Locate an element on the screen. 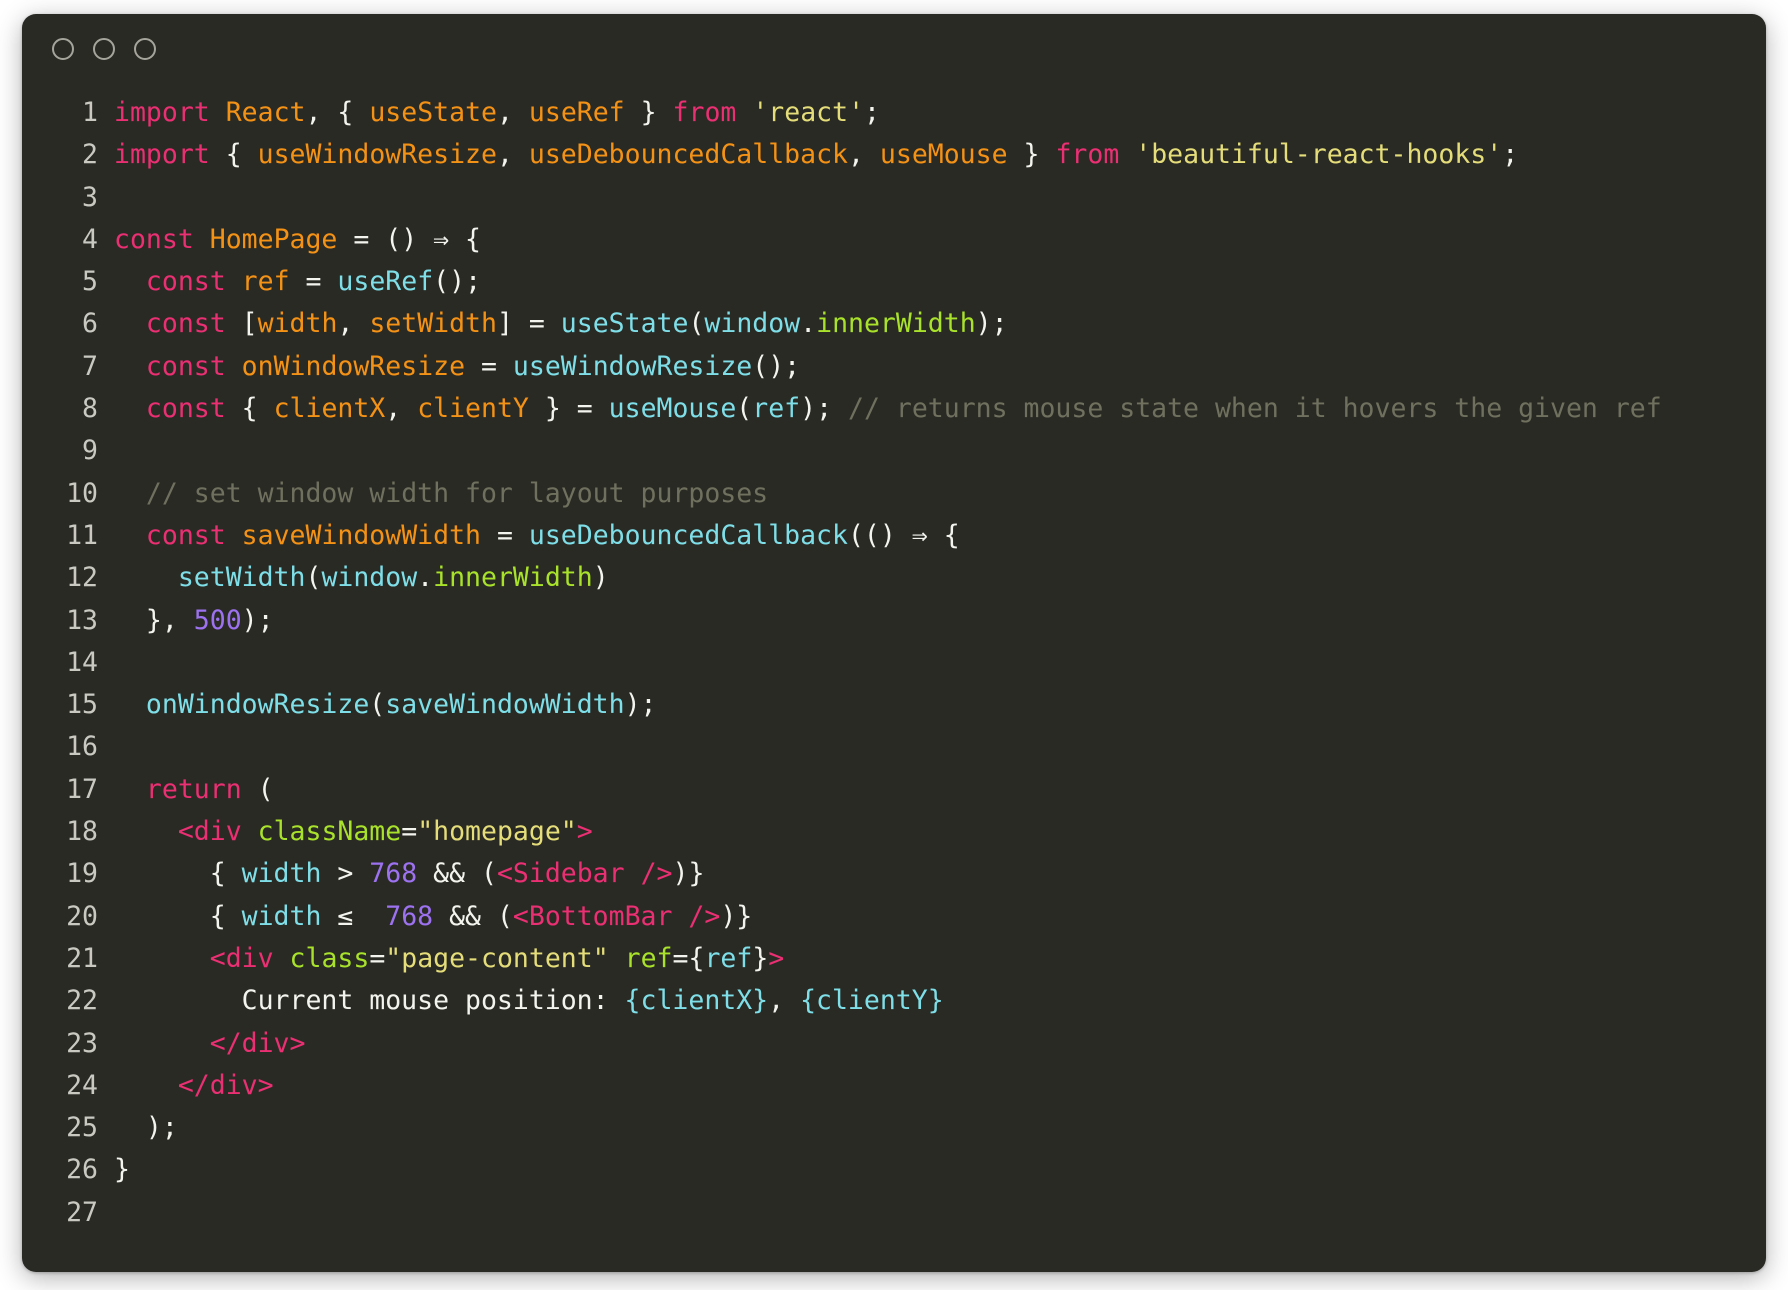 The height and width of the screenshot is (1290, 1788). code-line-text: return ( is located at coordinates (940, 790).